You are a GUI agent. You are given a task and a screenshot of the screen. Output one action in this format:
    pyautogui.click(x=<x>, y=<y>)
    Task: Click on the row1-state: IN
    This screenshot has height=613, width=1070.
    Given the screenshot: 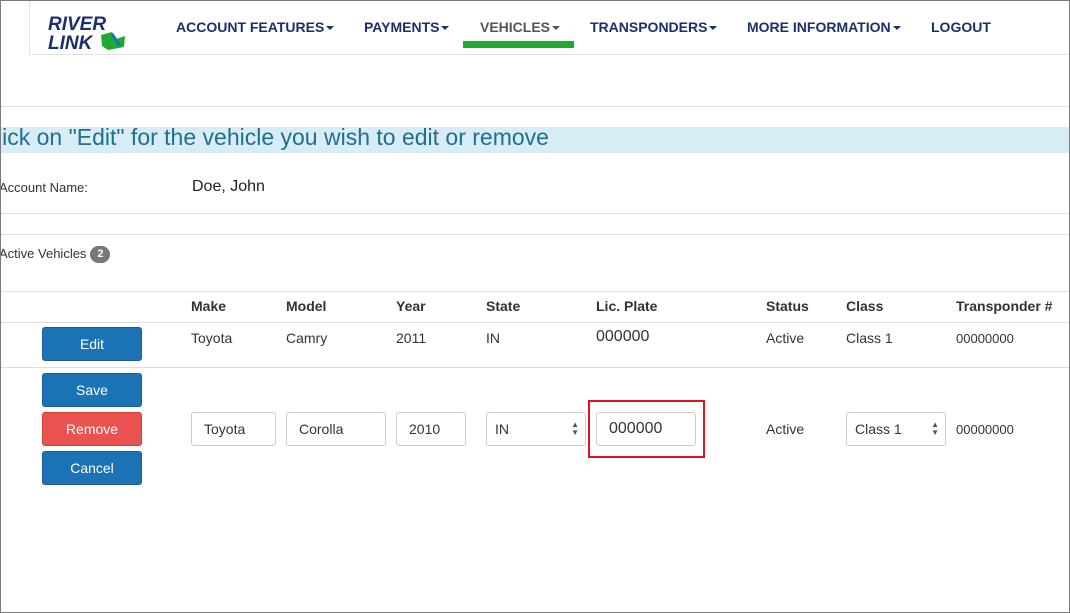 What is the action you would take?
    pyautogui.click(x=493, y=338)
    